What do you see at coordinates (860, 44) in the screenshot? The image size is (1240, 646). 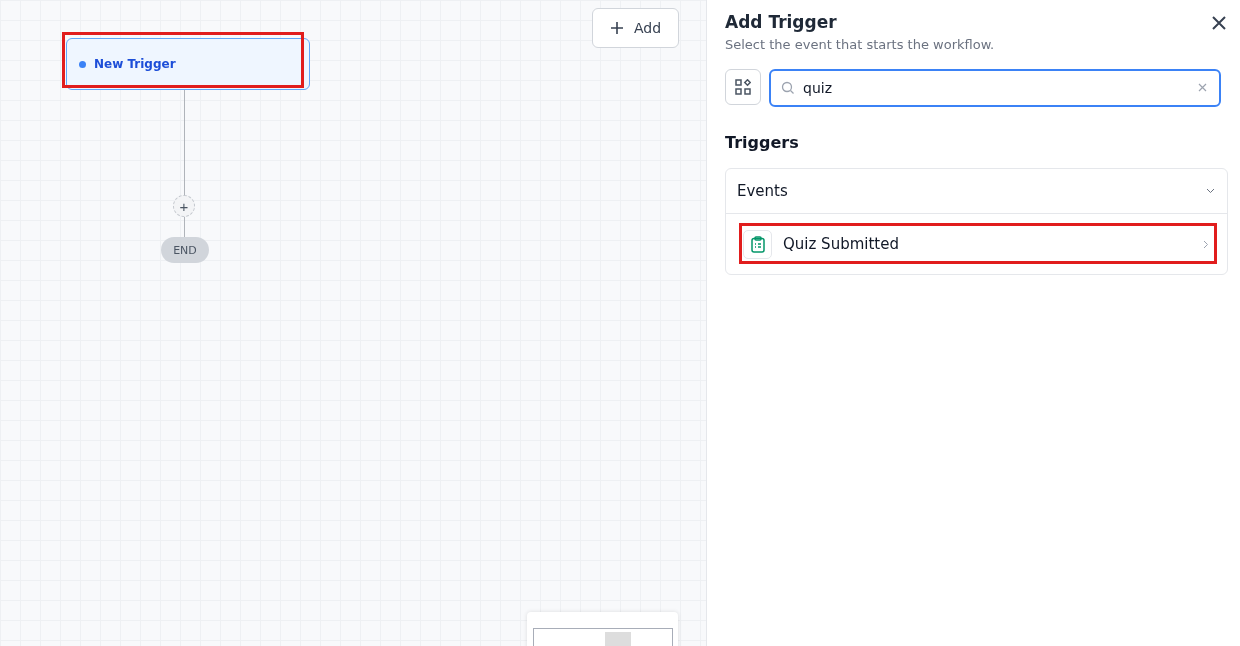 I see `panel-subtitle: Select the event that starts the workflow.` at bounding box center [860, 44].